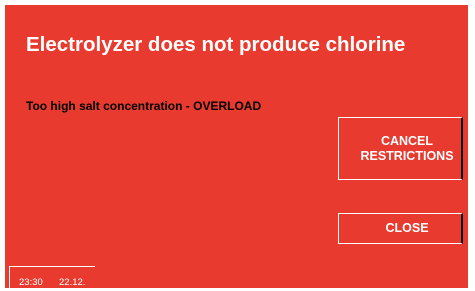 This screenshot has width=475, height=291. I want to click on close-button: CLOSE, so click(400, 228).